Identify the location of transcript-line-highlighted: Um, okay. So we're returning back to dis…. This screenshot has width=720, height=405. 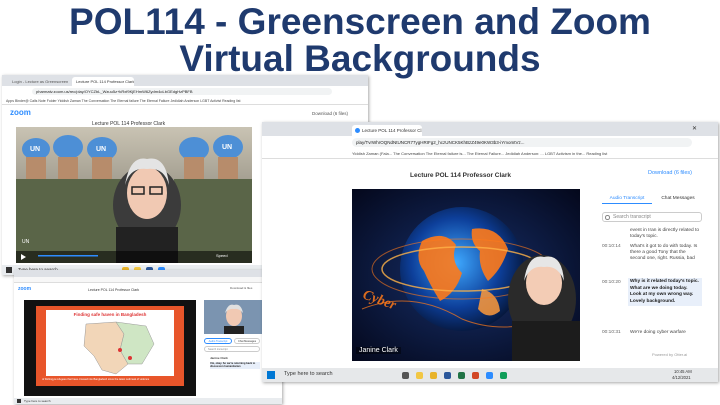
(235, 365).